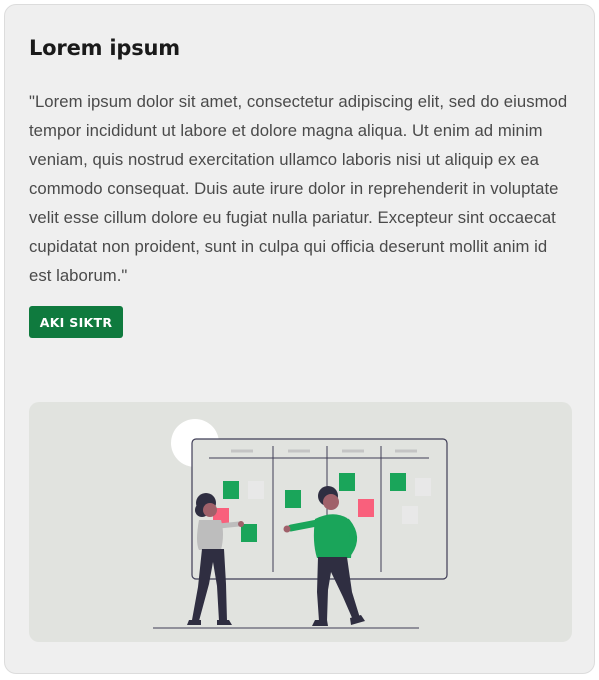  Describe the element at coordinates (76, 322) in the screenshot. I see `primary-action-button: AKI SIKTR` at that location.